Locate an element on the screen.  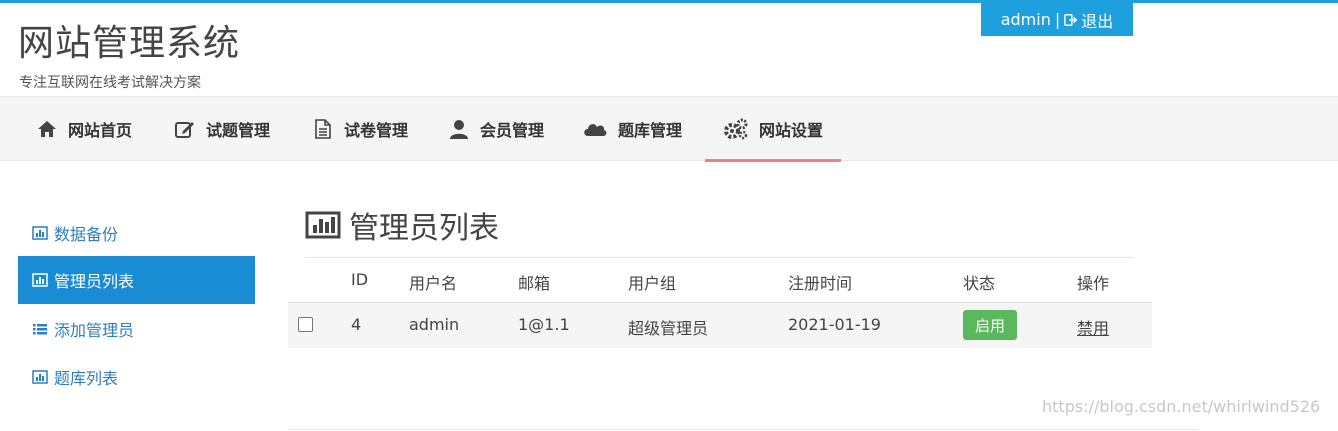
page-title-text: 管理员列表 is located at coordinates (424, 228).